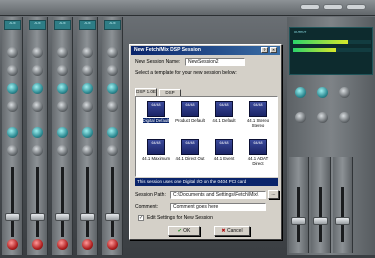 The width and height of the screenshot is (375, 258). Describe the element at coordinates (167, 50) in the screenshot. I see `dialog-title: New Fetch/Mix DSP Session` at that location.